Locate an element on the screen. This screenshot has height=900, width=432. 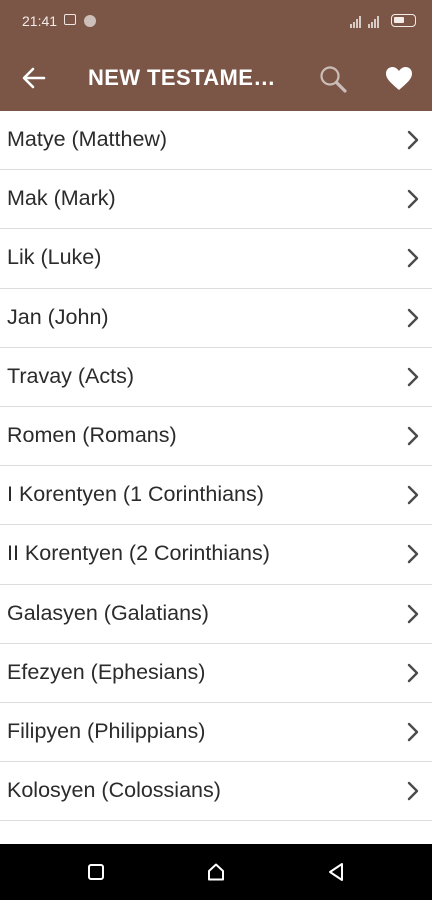
book-label: Galasyen (Galatians) is located at coordinates (108, 612).